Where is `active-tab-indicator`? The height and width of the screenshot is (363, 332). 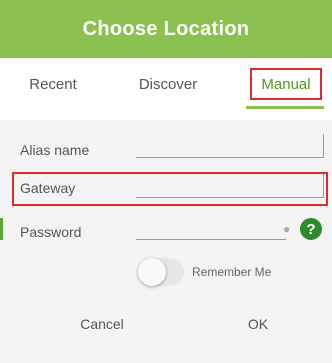
active-tab-indicator is located at coordinates (285, 107).